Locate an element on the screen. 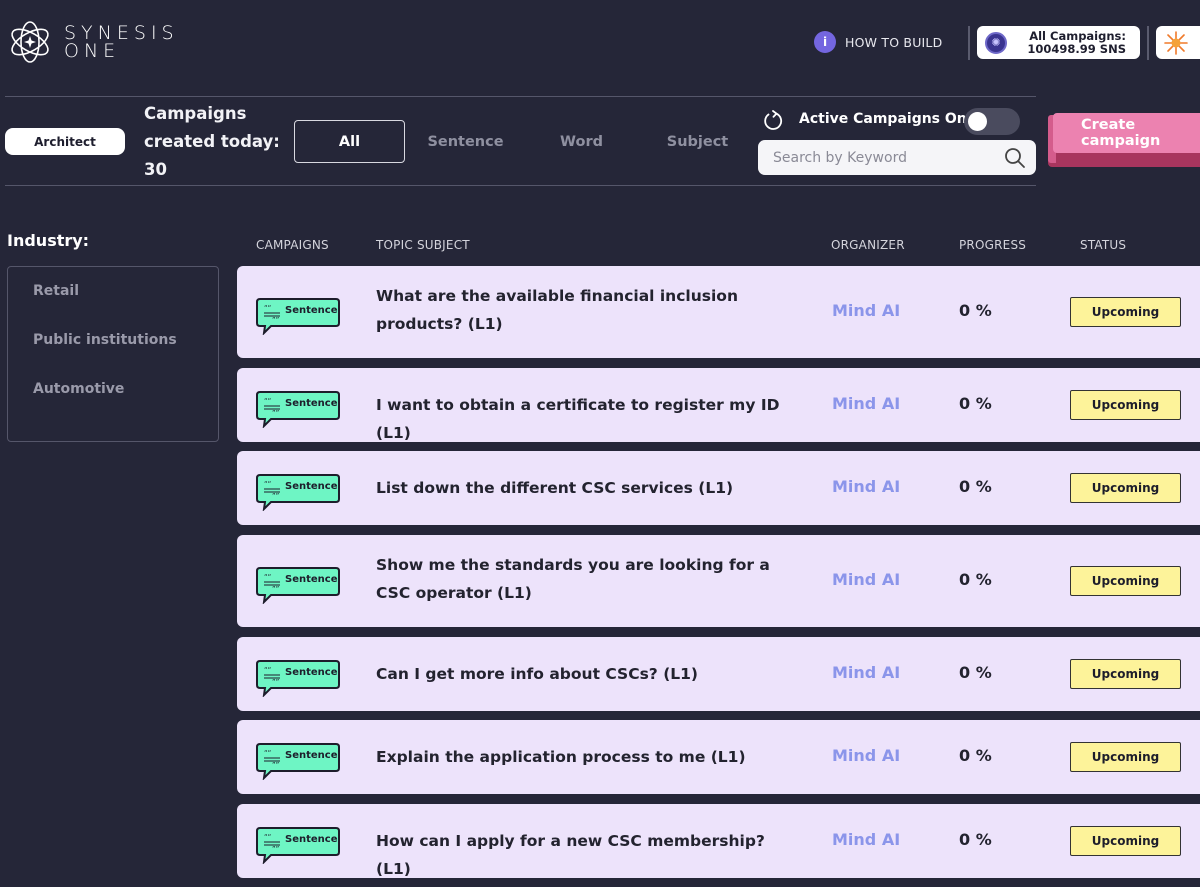  header-progress: PROGRESS is located at coordinates (993, 245).